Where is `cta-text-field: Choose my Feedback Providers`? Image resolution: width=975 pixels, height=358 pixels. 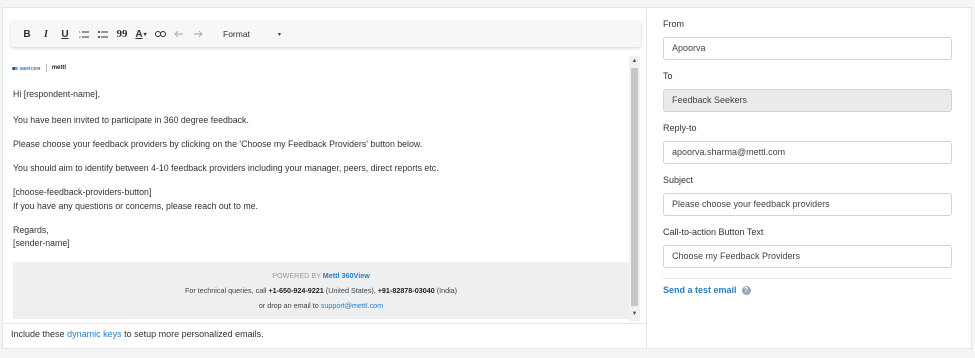
cta-text-field: Choose my Feedback Providers is located at coordinates (807, 256).